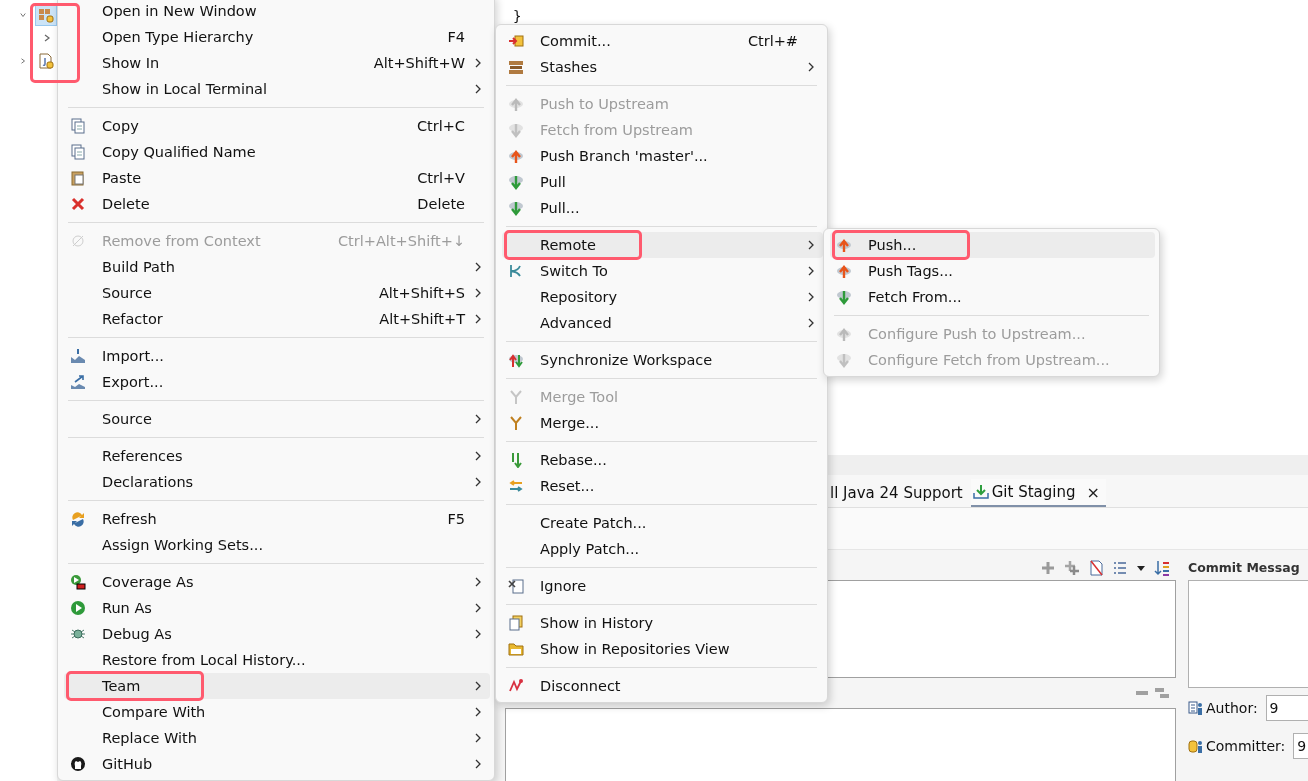 This screenshot has width=1308, height=781. Describe the element at coordinates (277, 293) in the screenshot. I see `menu-item: Source Alt+Shift+S` at that location.